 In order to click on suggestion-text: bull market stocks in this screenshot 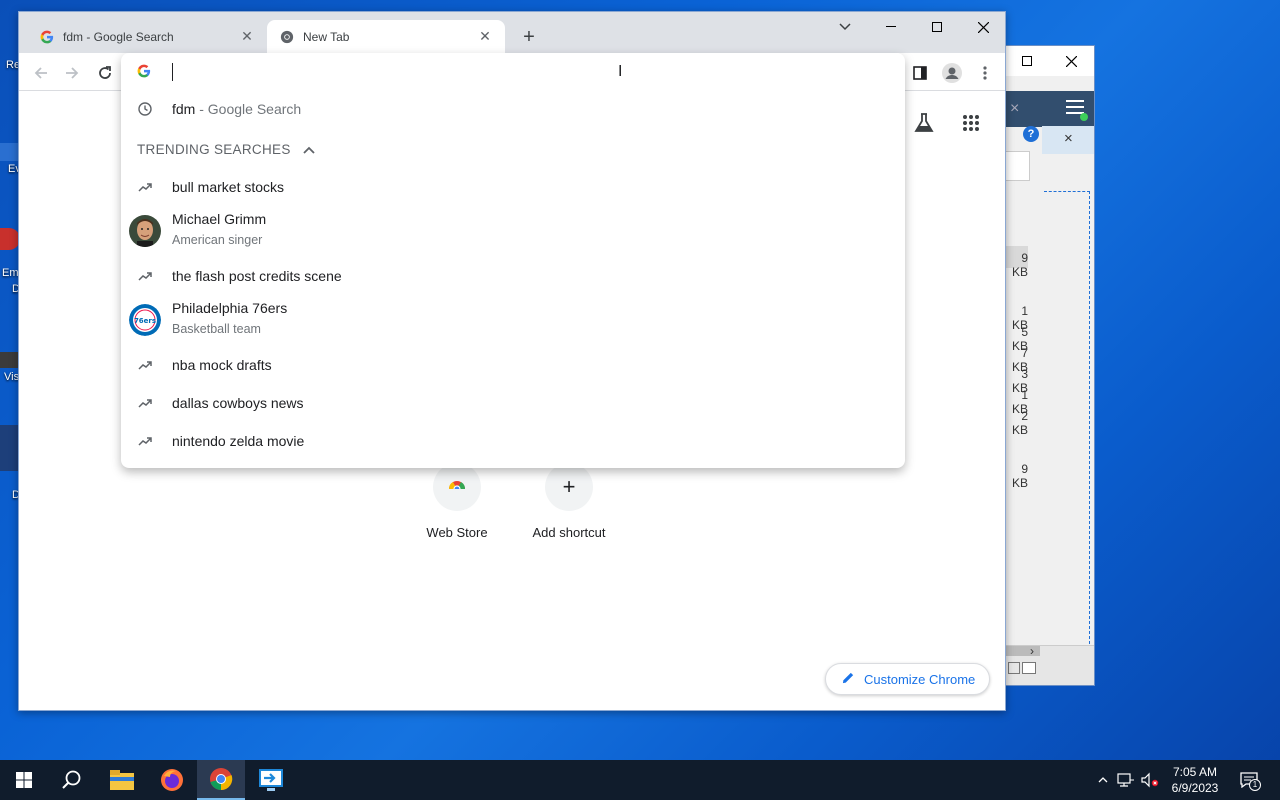, I will do `click(228, 187)`.